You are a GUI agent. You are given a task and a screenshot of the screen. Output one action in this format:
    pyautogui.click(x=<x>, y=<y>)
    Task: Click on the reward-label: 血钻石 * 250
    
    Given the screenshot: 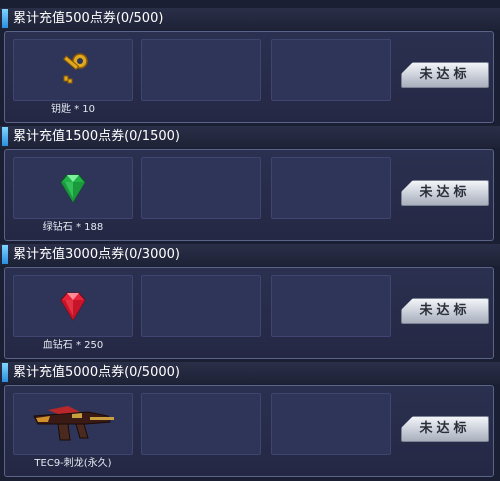 What is the action you would take?
    pyautogui.click(x=73, y=345)
    